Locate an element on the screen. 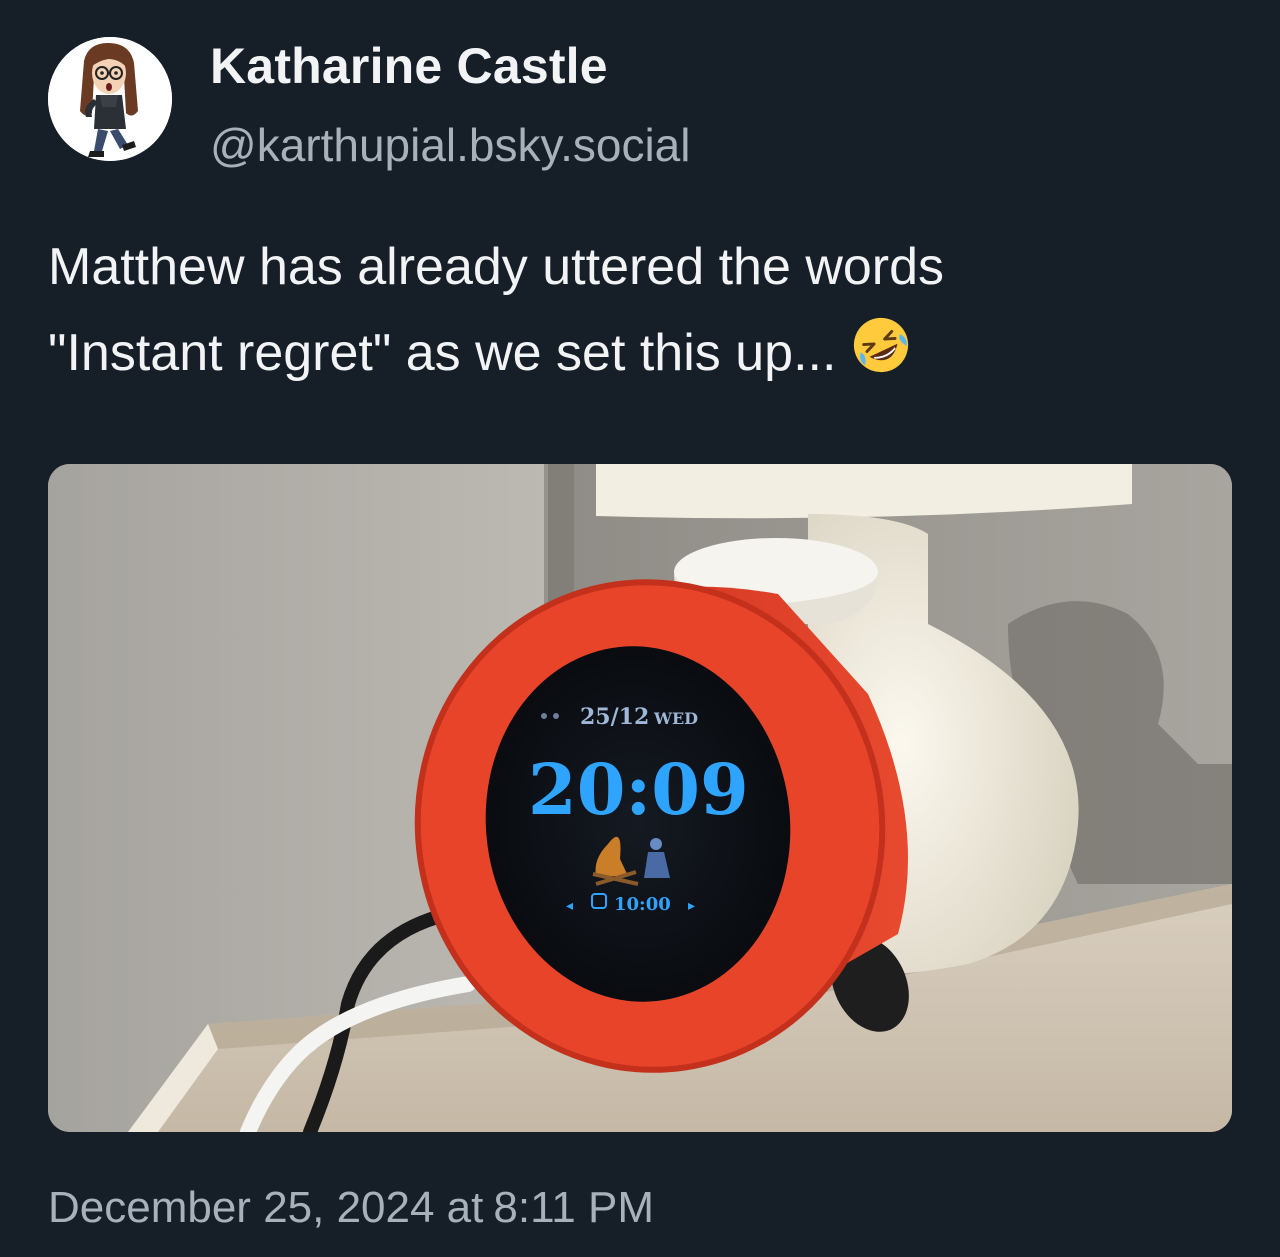  timestamp-date: December 25, 2024 at is located at coordinates (266, 1207).